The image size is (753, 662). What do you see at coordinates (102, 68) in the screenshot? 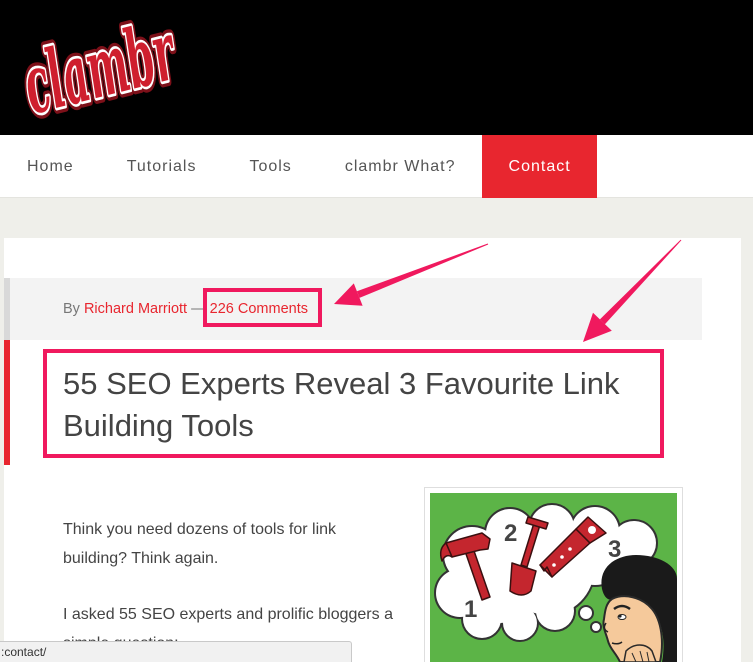
I see `logo-text: clambr` at bounding box center [102, 68].